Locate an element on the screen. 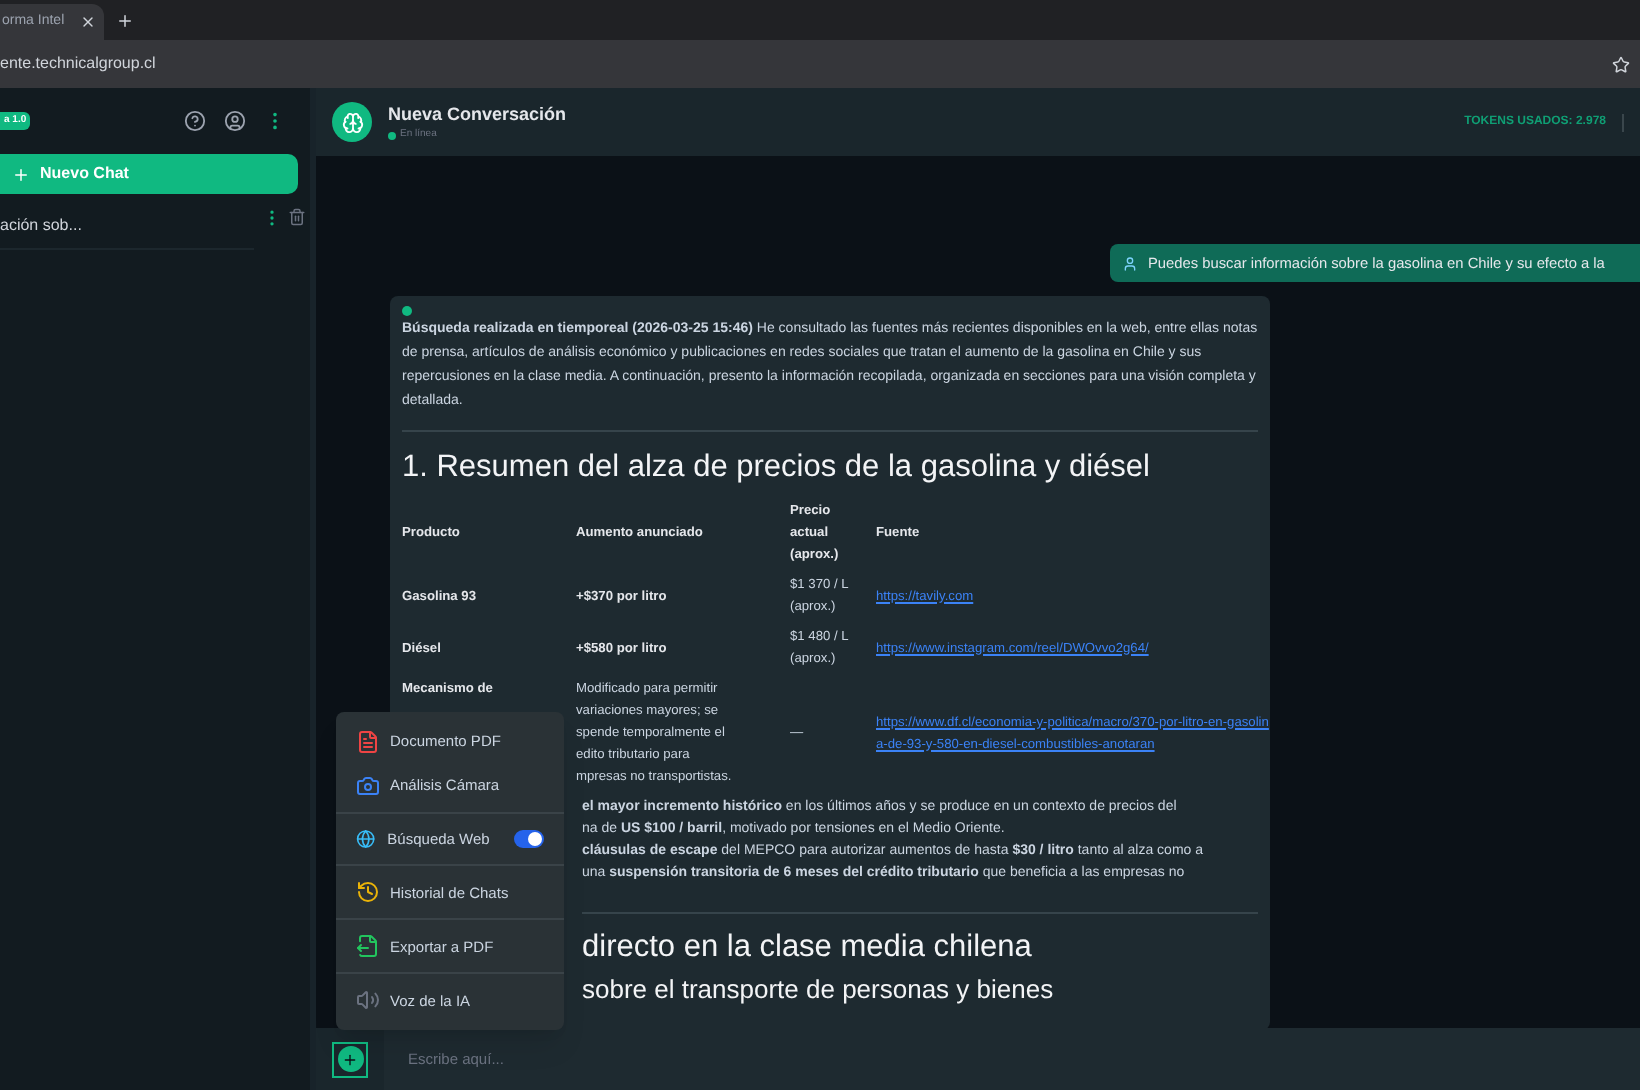 The height and width of the screenshot is (1090, 1640). file-export-icon is located at coordinates (368, 946).